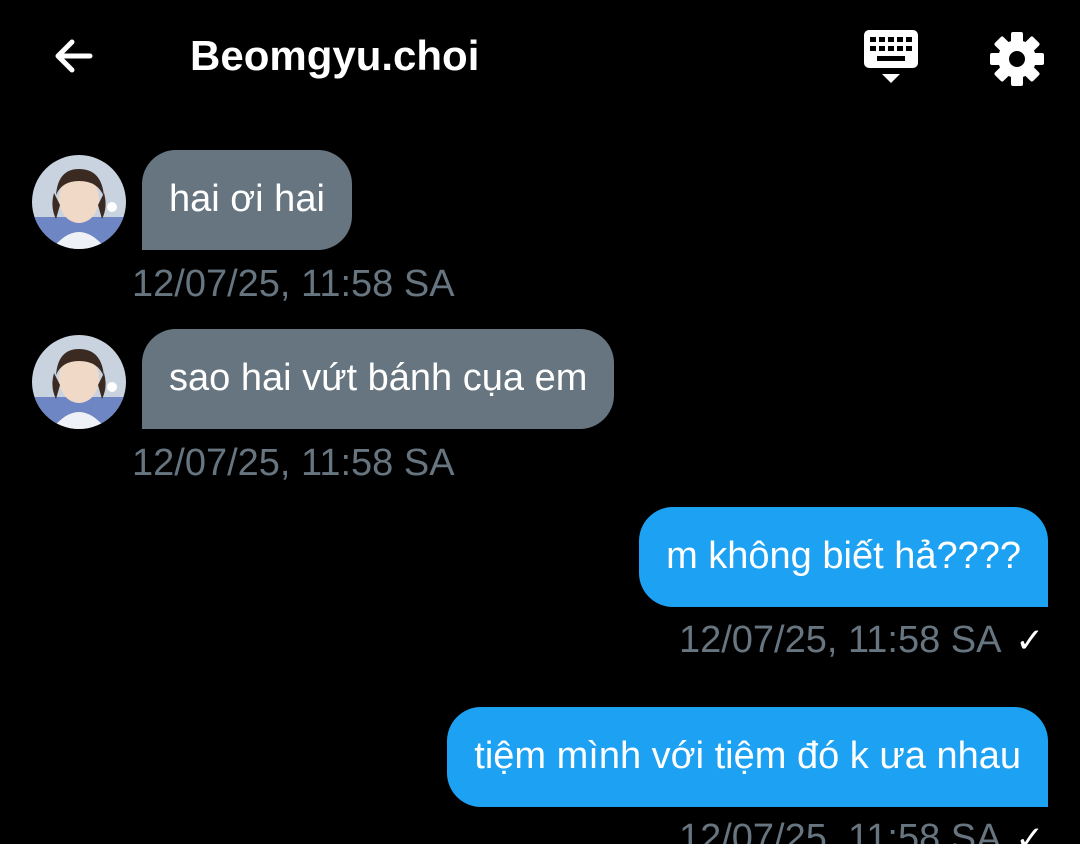 Image resolution: width=1080 pixels, height=844 pixels. Describe the element at coordinates (747, 757) in the screenshot. I see `message-bubble-outgoing: tiệm mình với tiệm đó k ưa nhau` at that location.